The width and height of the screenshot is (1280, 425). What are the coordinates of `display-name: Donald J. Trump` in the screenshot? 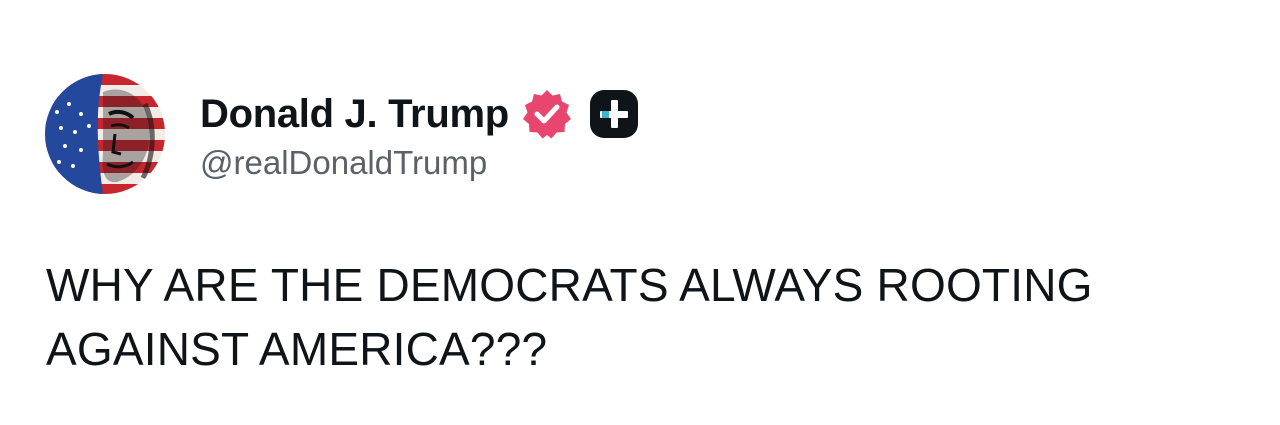 It's located at (354, 114).